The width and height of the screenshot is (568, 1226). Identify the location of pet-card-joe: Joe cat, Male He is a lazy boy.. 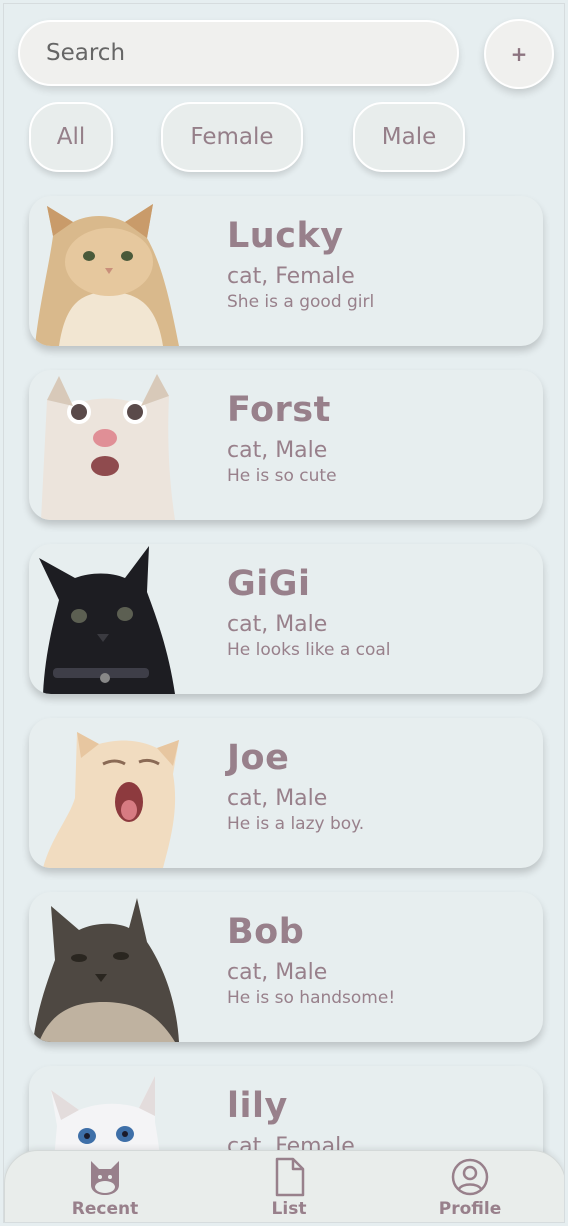
(286, 793).